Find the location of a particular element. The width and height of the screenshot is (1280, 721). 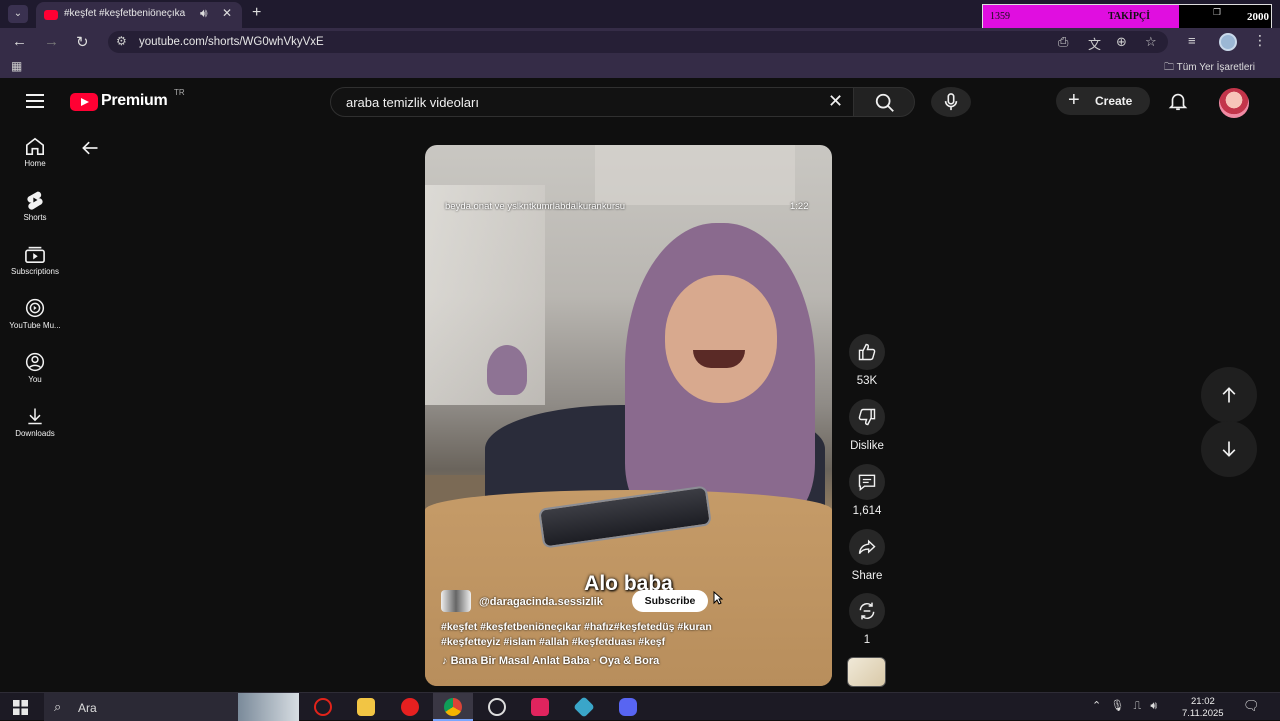

comments-button: 1,614 is located at coordinates (867, 490).